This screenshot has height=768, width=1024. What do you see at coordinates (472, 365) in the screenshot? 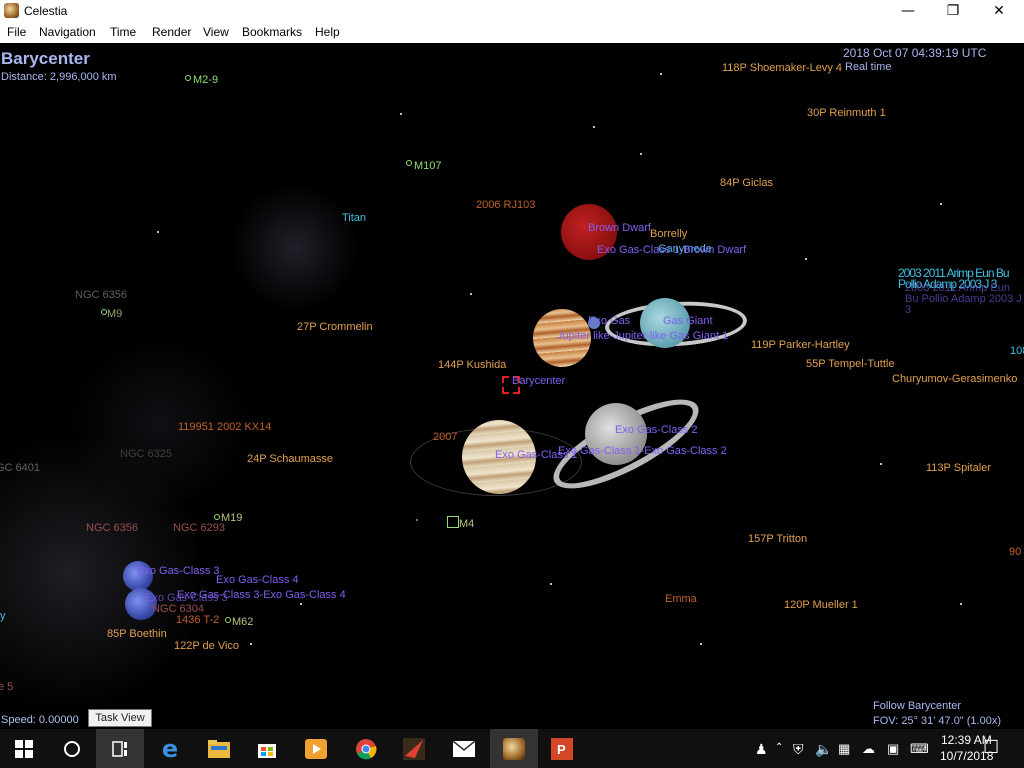
I see `label-144p: 144P Kushida` at bounding box center [472, 365].